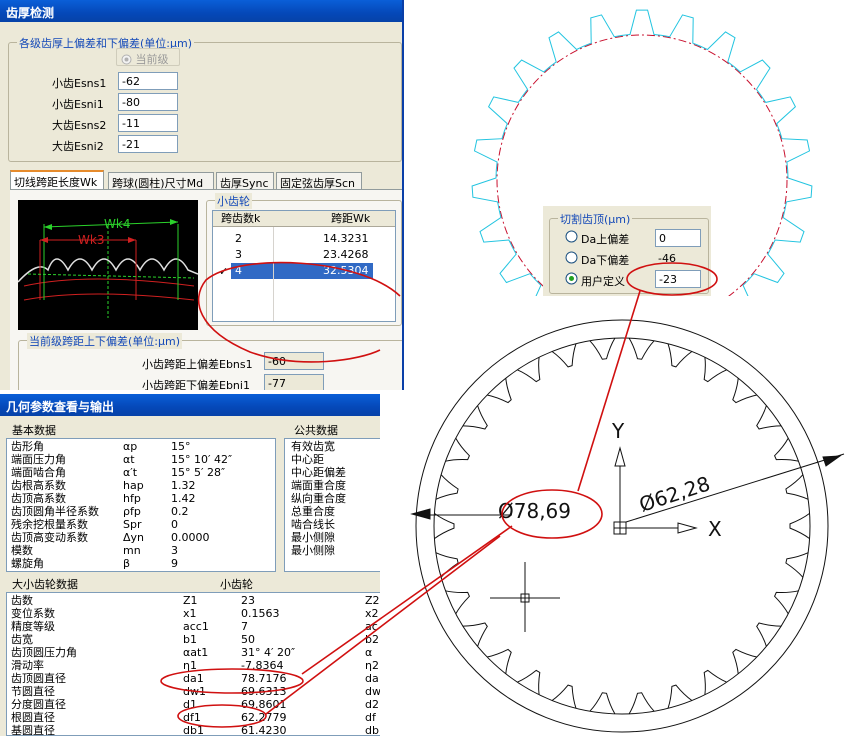 Image resolution: width=866 pixels, height=736 pixels. Describe the element at coordinates (304, 255) in the screenshot. I see `wk-row-2: 3 23.4268` at that location.